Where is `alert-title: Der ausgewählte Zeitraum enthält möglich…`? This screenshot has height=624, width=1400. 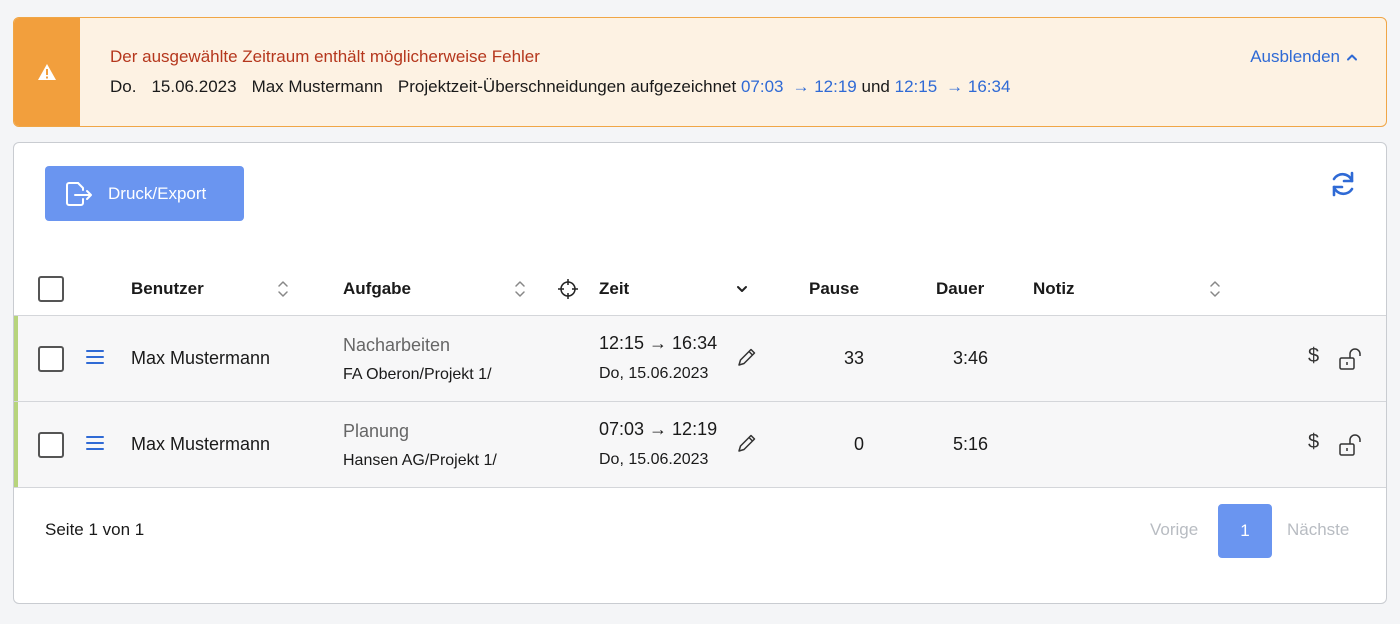 alert-title: Der ausgewählte Zeitraum enthält möglich… is located at coordinates (325, 56).